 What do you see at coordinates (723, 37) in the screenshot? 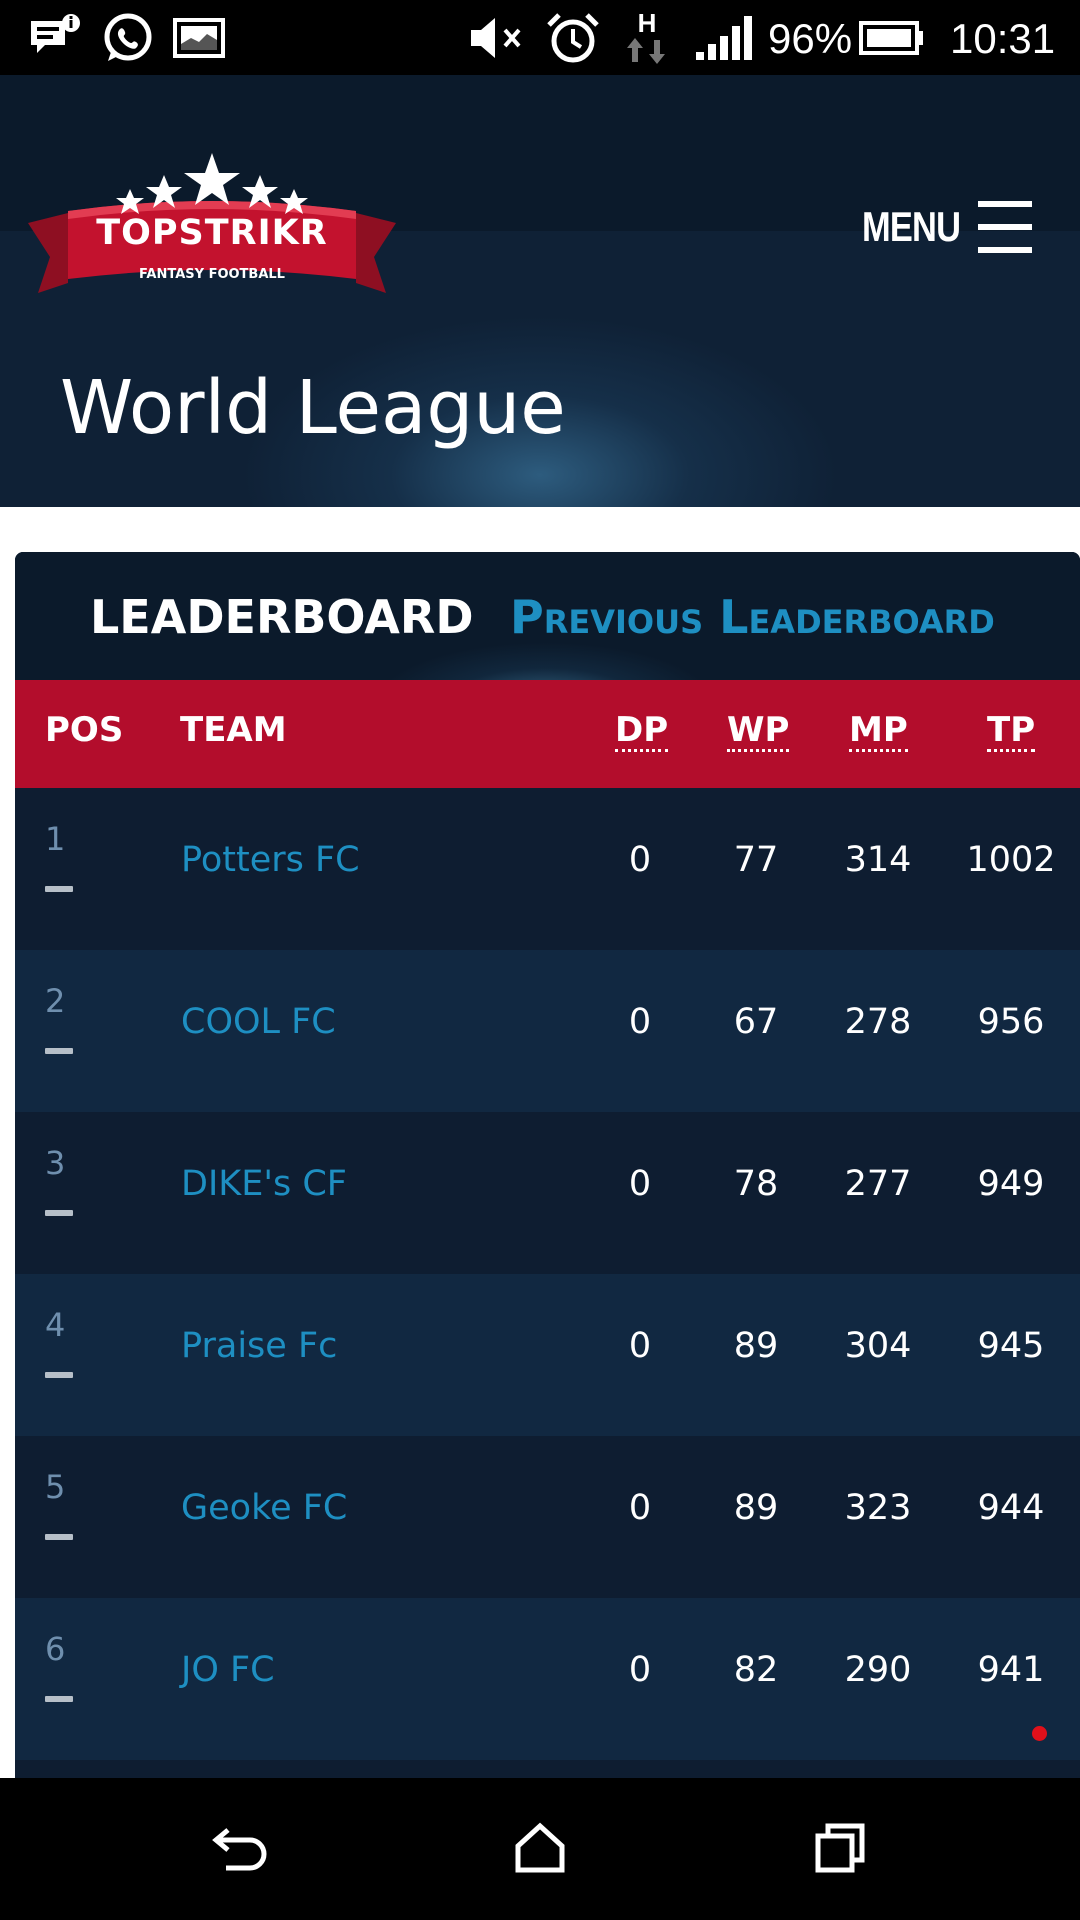
I see `signal-icon` at bounding box center [723, 37].